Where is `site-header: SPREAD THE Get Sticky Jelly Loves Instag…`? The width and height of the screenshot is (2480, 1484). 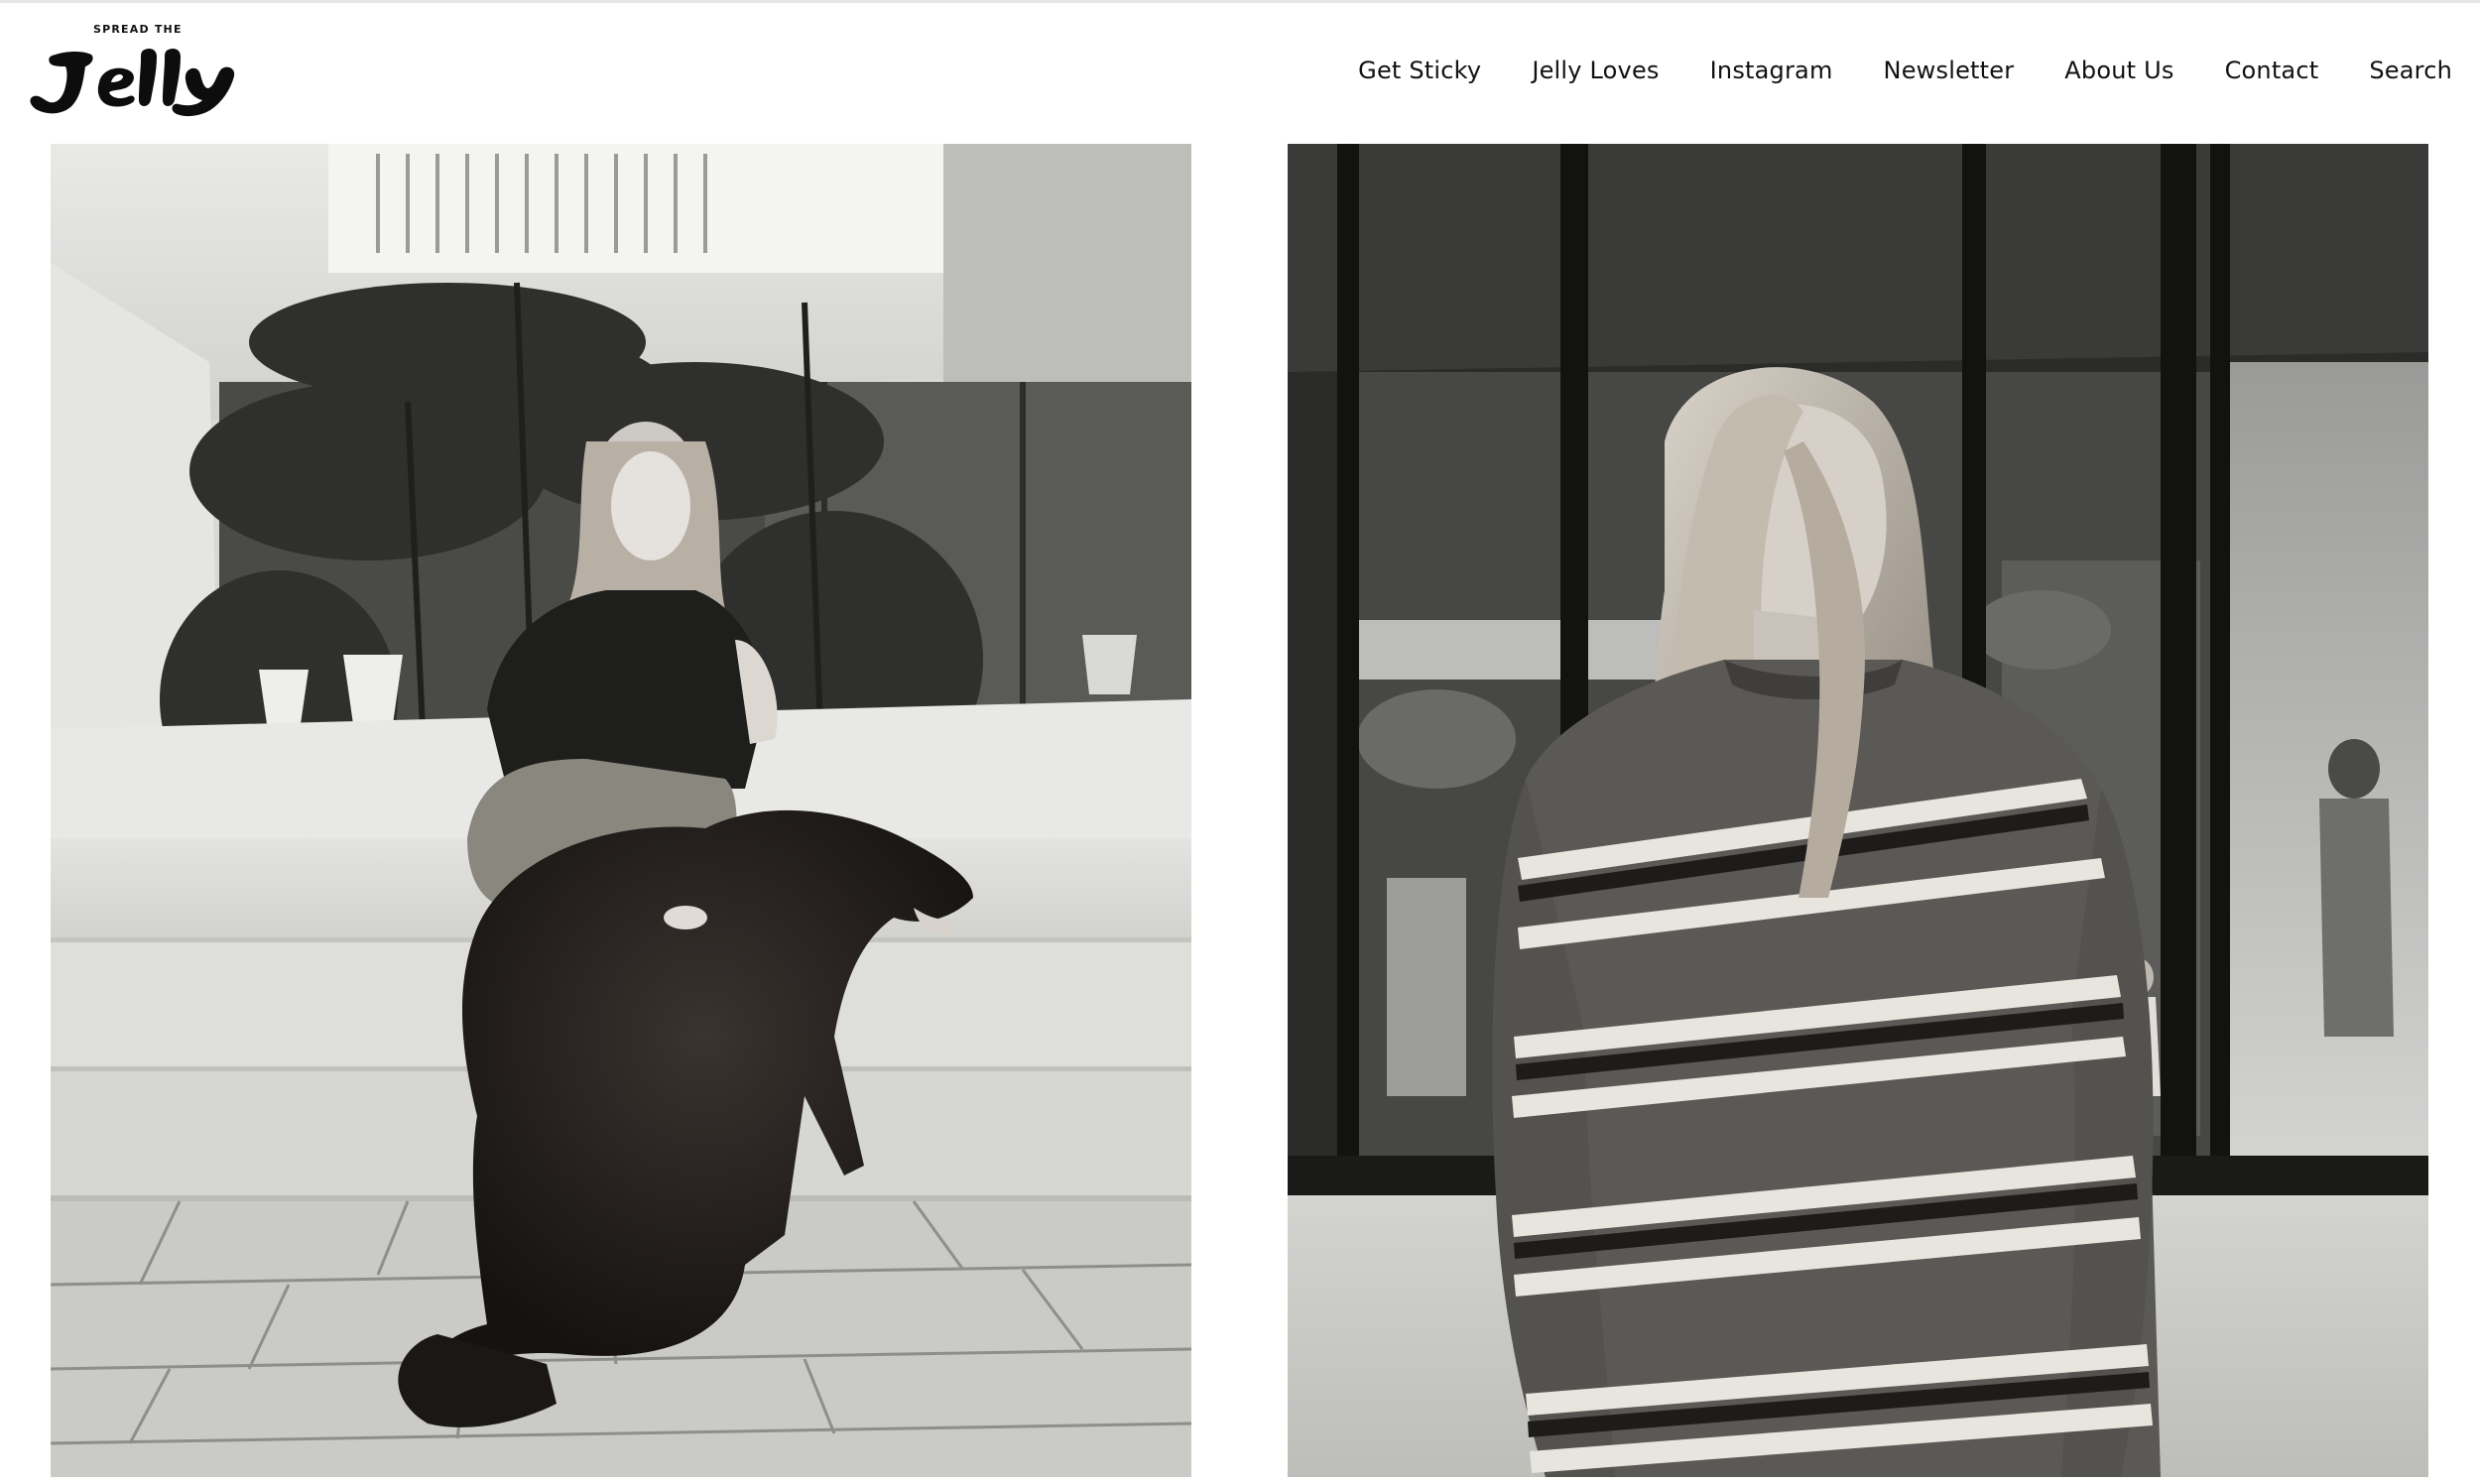 site-header: SPREAD THE Get Sticky Jelly Loves Instag… is located at coordinates (1240, 72).